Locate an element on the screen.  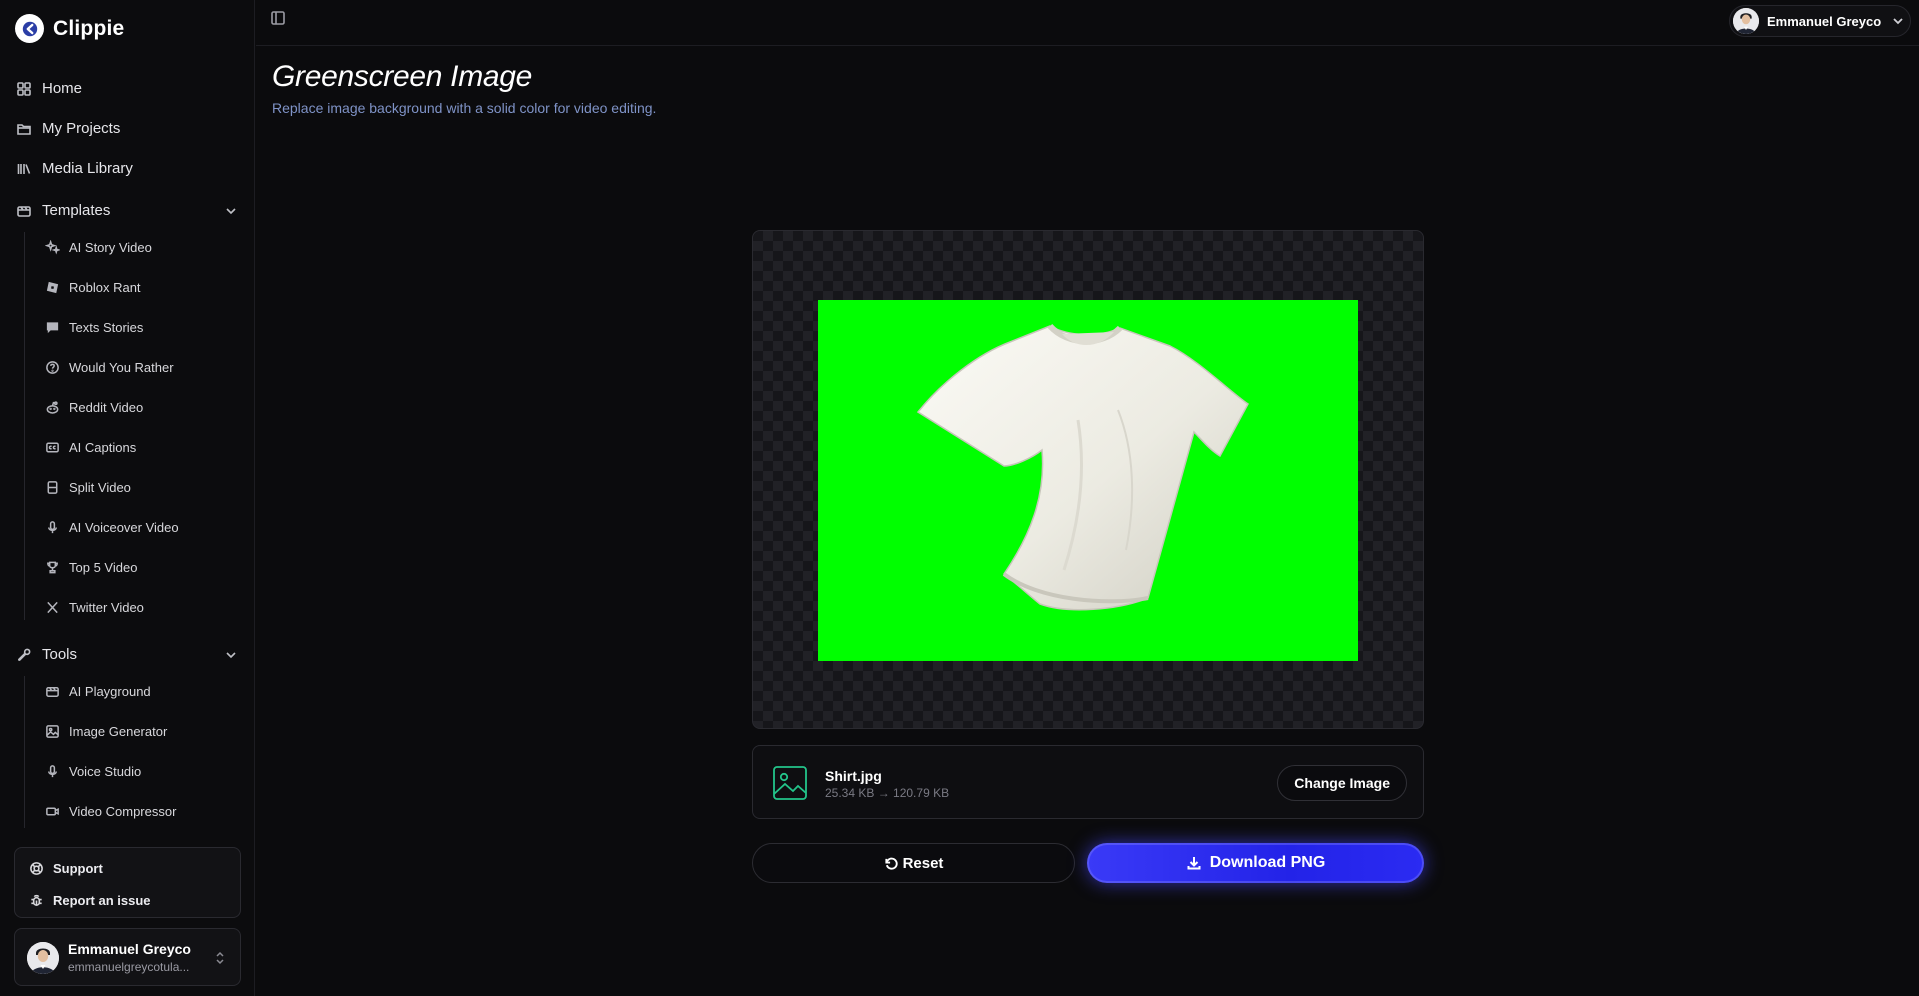
template-would-you-rather: Would You Rather is located at coordinates (109, 367).